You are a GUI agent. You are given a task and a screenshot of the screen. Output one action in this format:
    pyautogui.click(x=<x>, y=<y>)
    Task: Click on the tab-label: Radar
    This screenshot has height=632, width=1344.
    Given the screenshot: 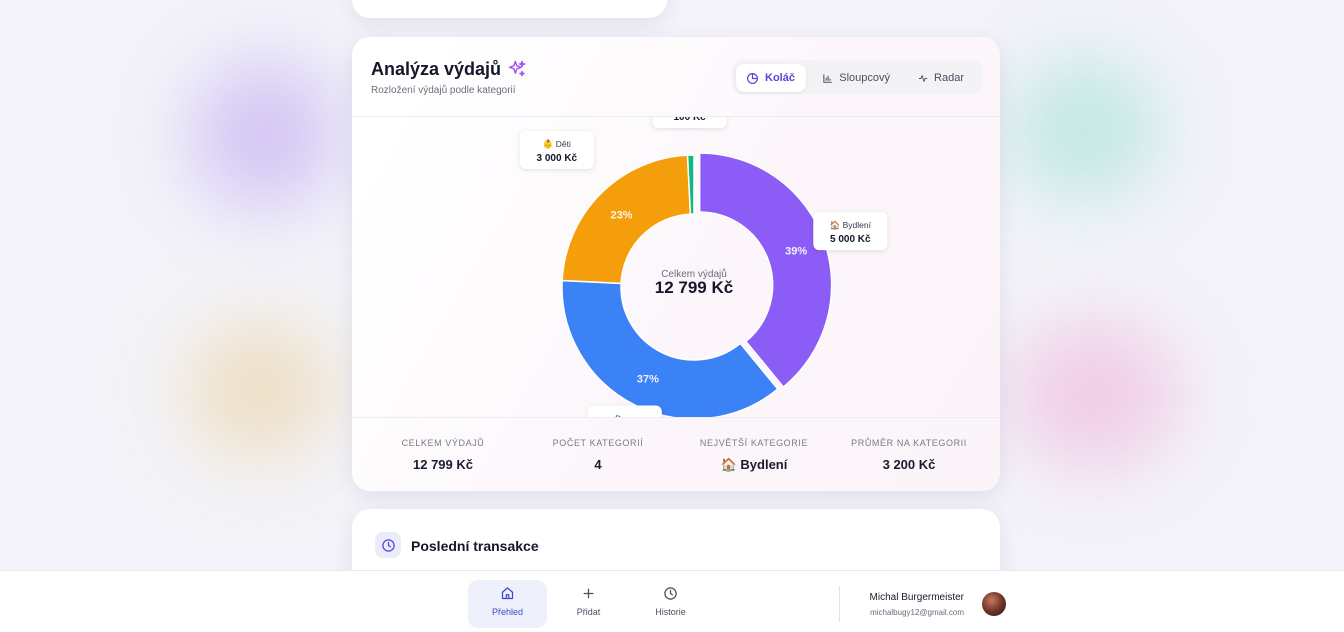 What is the action you would take?
    pyautogui.click(x=949, y=78)
    